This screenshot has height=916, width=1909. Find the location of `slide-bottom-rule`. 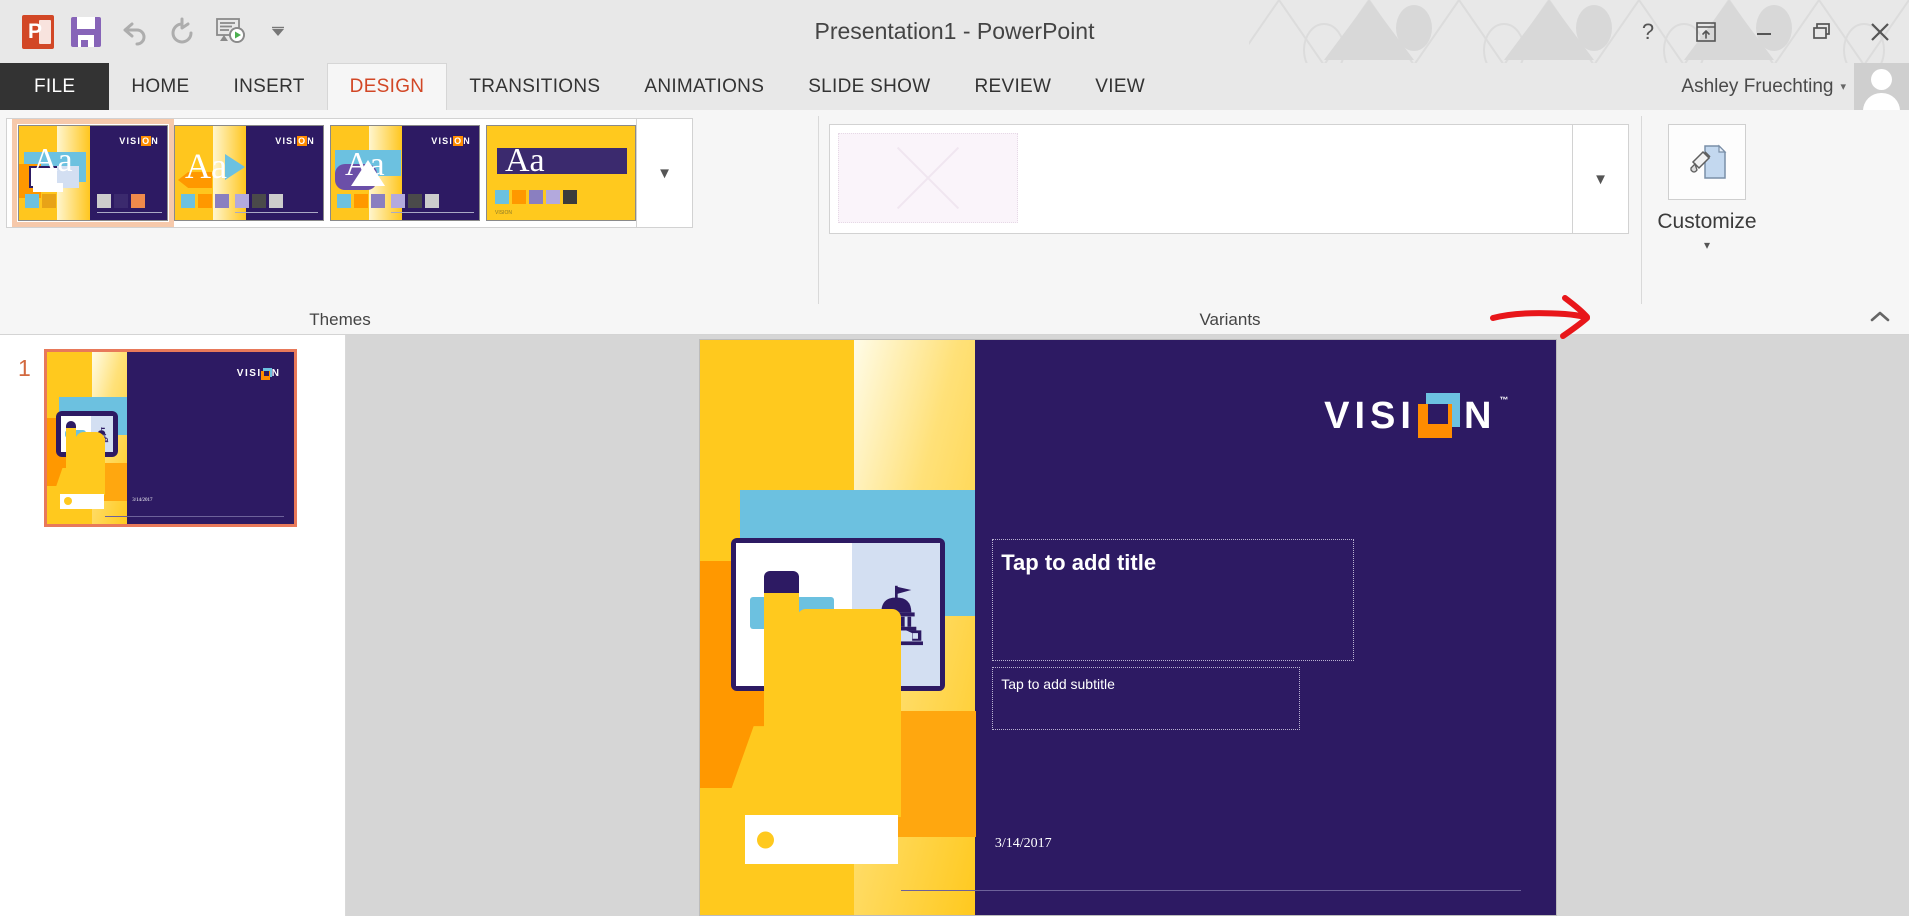

slide-bottom-rule is located at coordinates (1211, 890).